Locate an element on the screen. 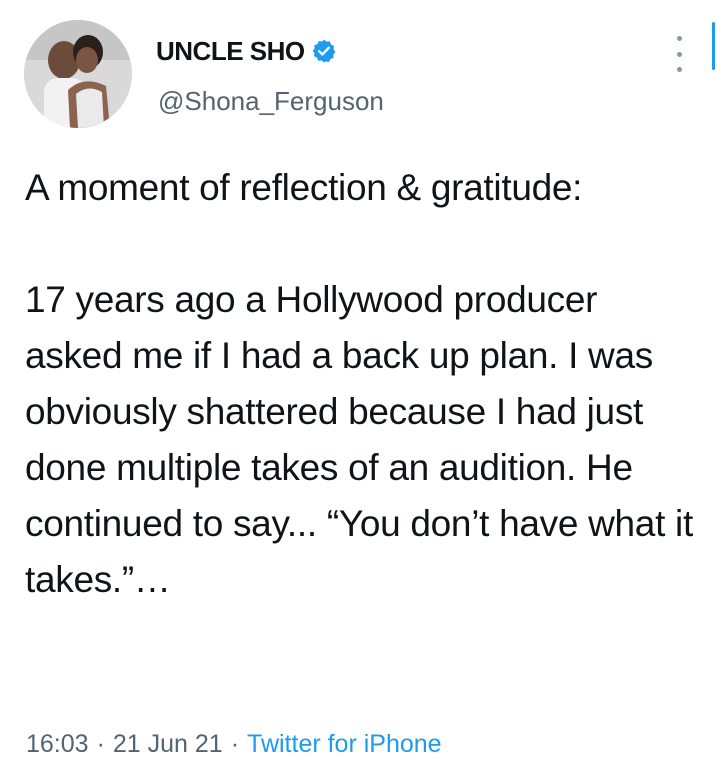 Image resolution: width=718 pixels, height=779 pixels. tweet-source-link: Twitter for iPhone is located at coordinates (344, 744).